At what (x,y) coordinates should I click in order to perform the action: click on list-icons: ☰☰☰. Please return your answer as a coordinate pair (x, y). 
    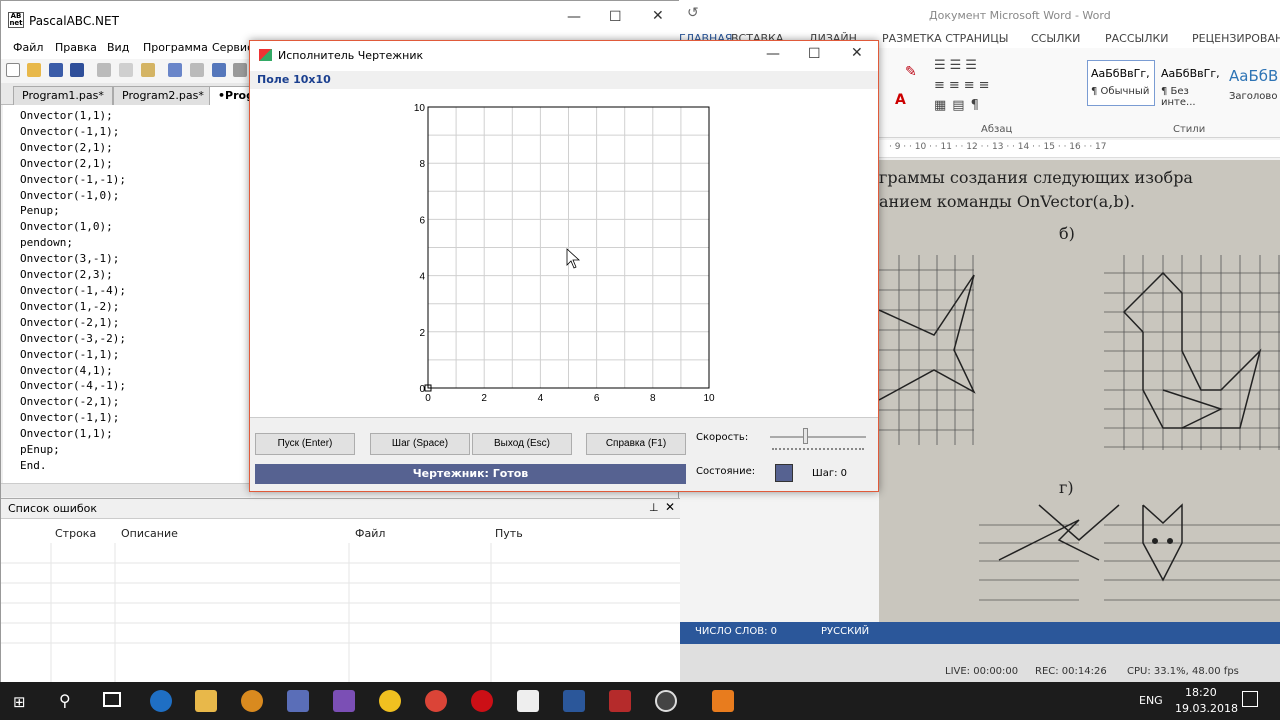
    Looking at the image, I should click on (957, 65).